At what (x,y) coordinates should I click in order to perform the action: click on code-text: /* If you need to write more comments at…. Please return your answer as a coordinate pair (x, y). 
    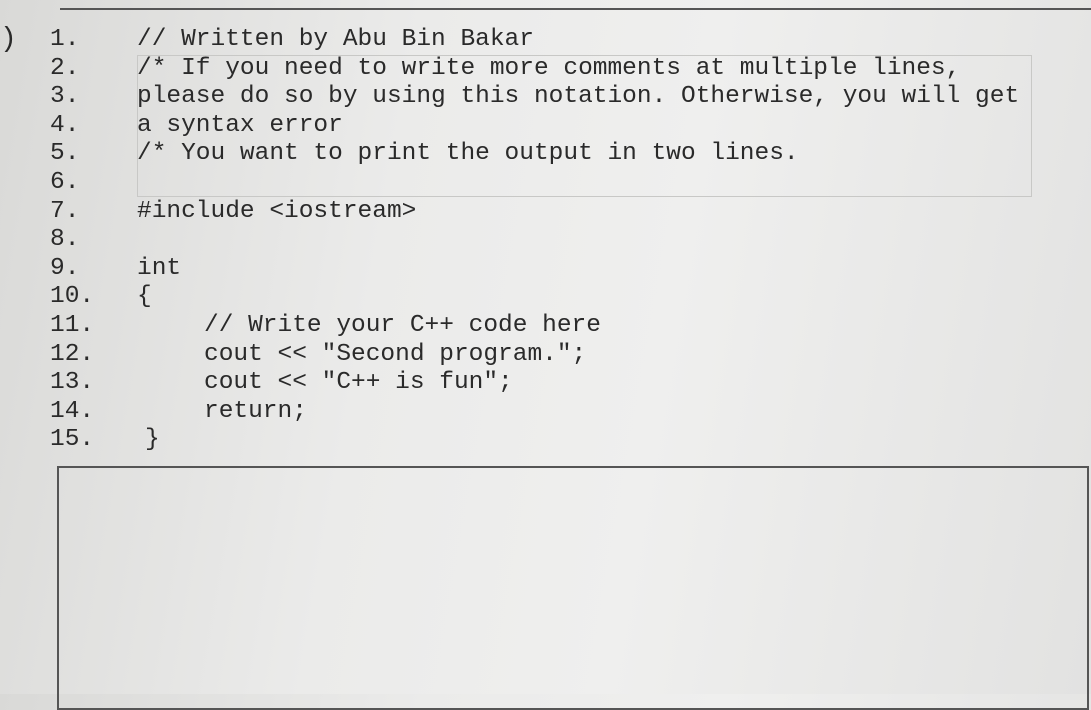
    Looking at the image, I should click on (549, 68).